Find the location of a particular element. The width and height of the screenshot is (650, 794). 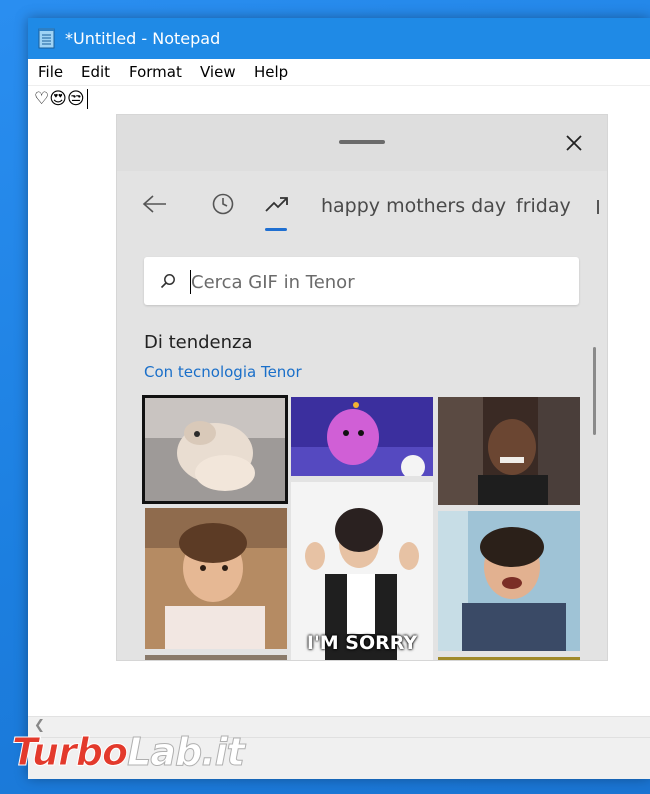

text-caret is located at coordinates (87, 99).